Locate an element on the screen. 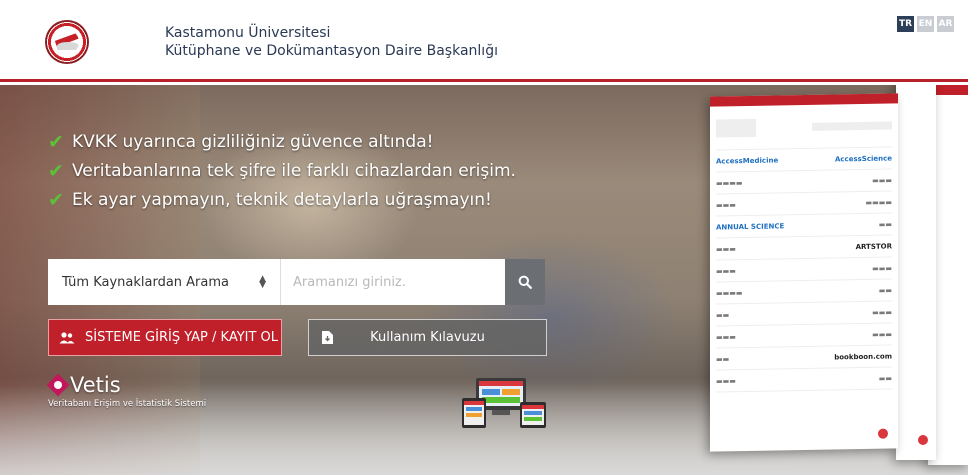 The width and height of the screenshot is (968, 475). search-bar: Tüm Kaynaklardan Arama ▲ ▼ is located at coordinates (296, 282).